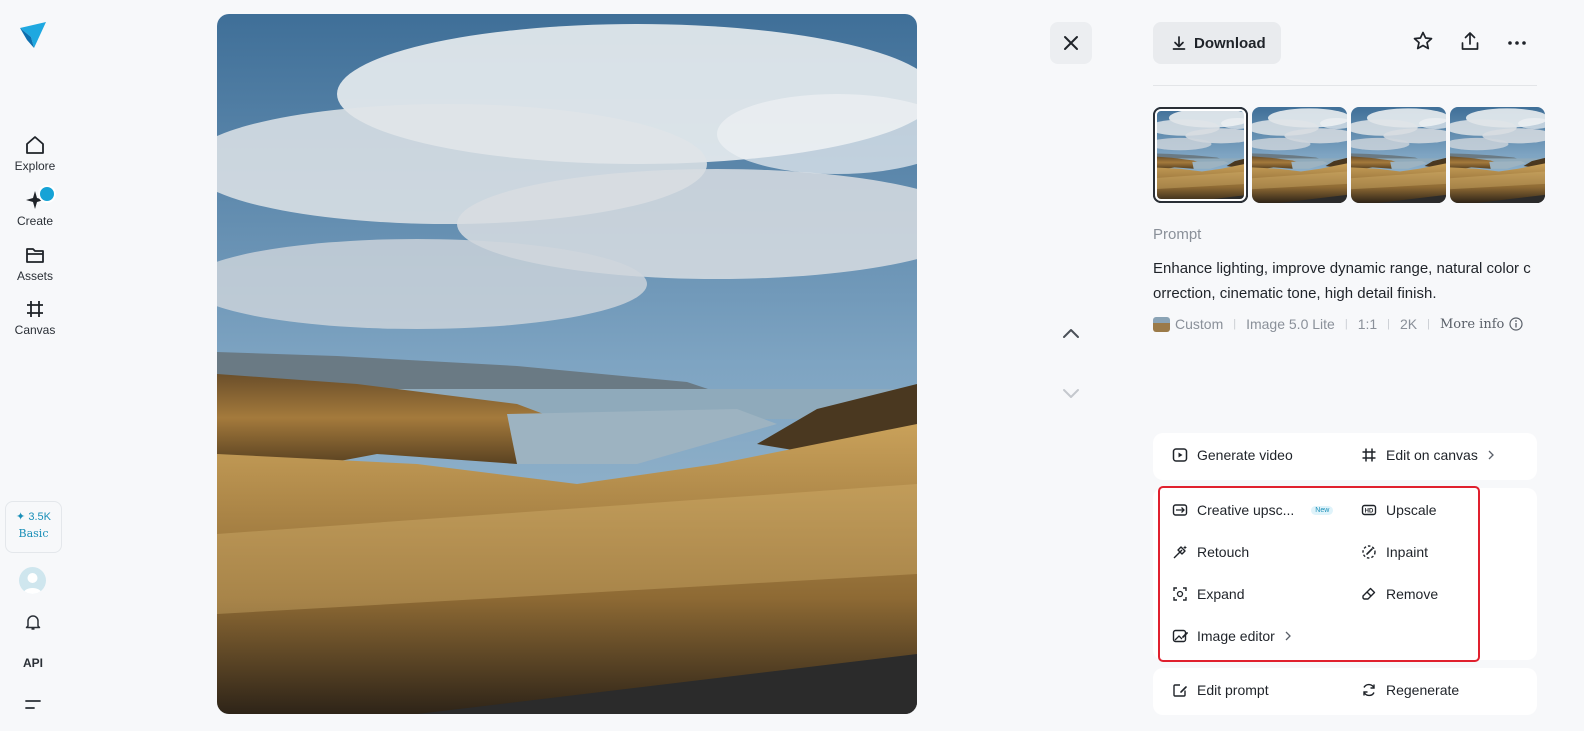  What do you see at coordinates (1423, 690) in the screenshot?
I see `regenerate-label: Regenerate` at bounding box center [1423, 690].